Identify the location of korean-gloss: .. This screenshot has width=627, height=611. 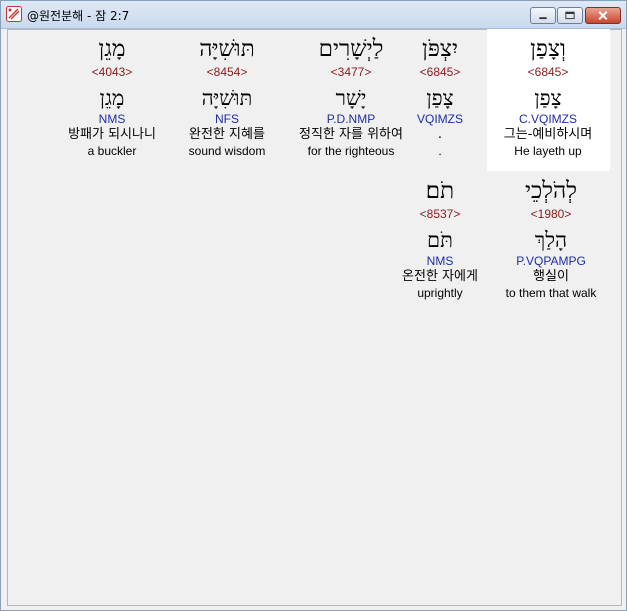
(440, 134).